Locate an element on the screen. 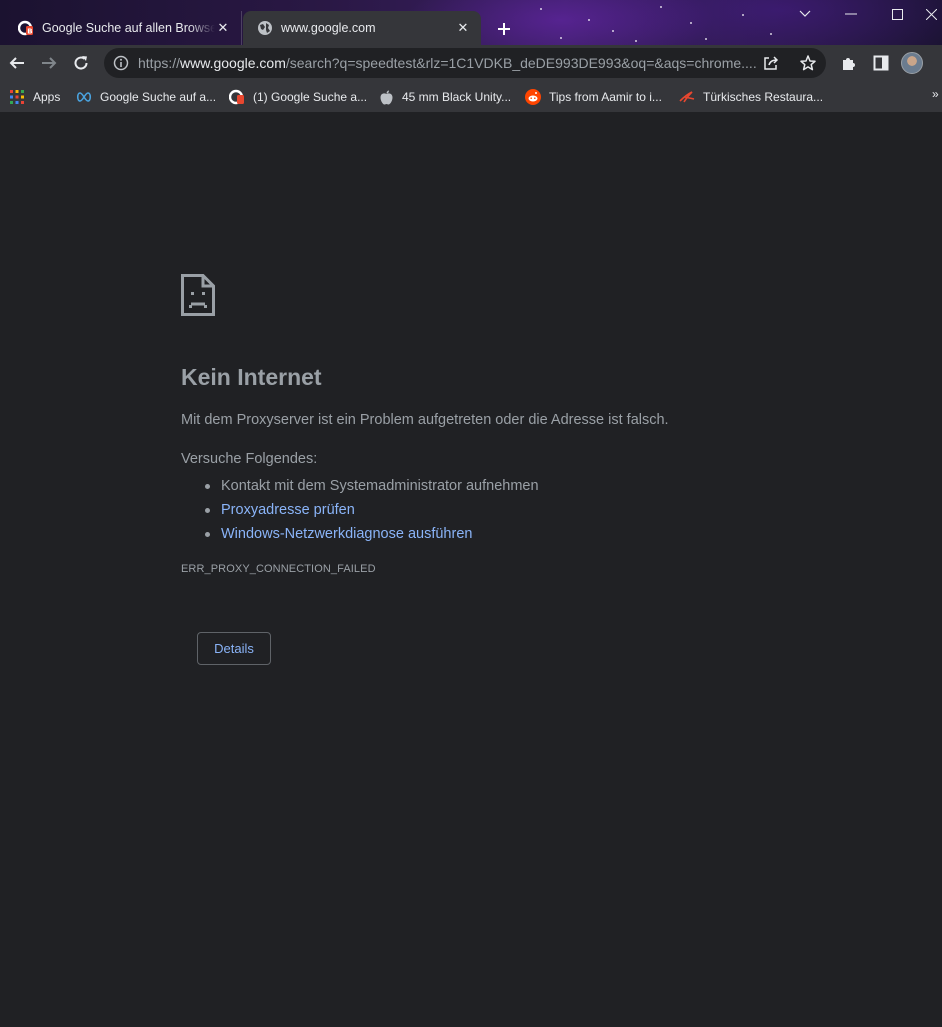 The image size is (942, 1027). profile-avatar is located at coordinates (912, 63).